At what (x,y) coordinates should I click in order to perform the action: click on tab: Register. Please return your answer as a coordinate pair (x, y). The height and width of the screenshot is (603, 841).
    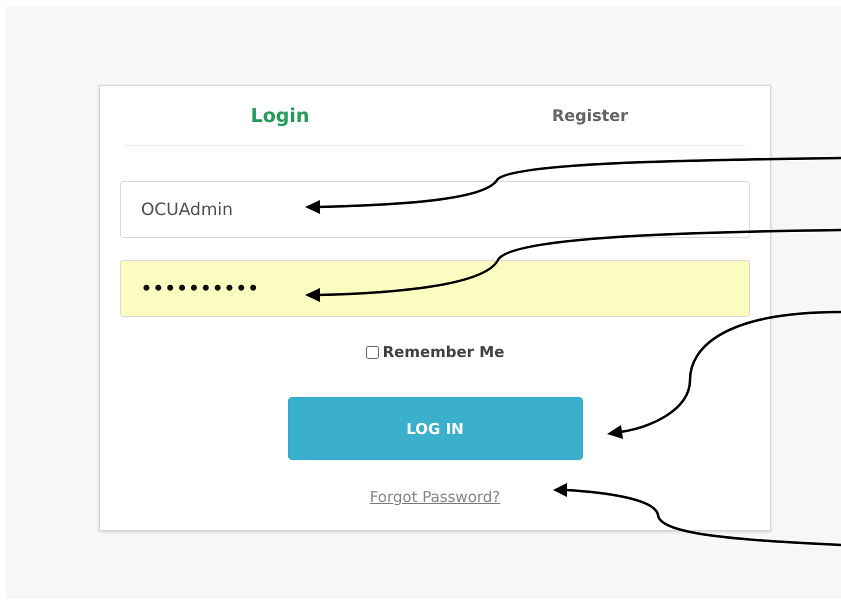
    Looking at the image, I should click on (590, 115).